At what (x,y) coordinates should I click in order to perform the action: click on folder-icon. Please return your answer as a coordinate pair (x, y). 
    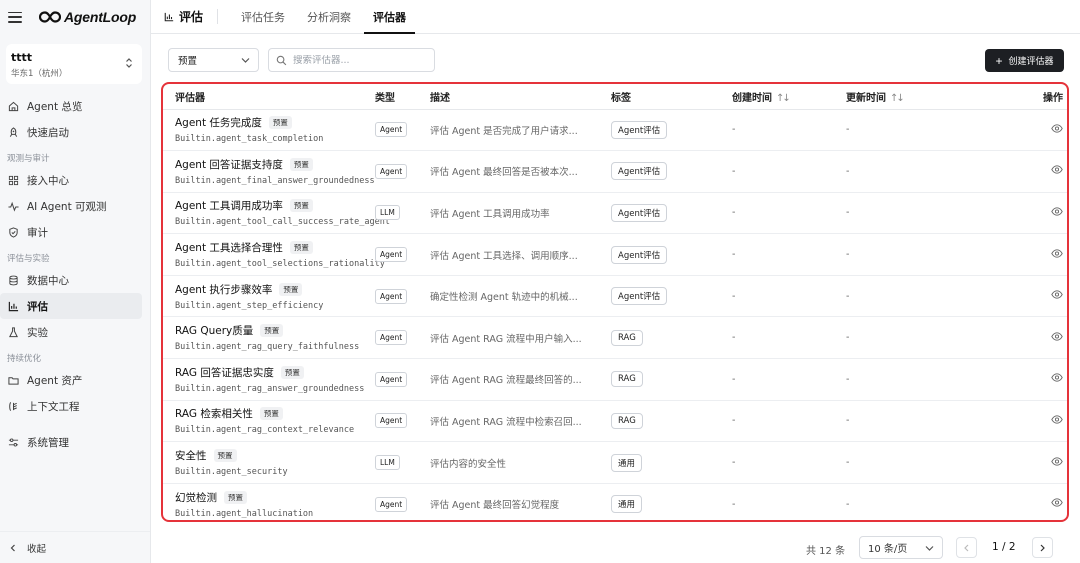
    Looking at the image, I should click on (13, 380).